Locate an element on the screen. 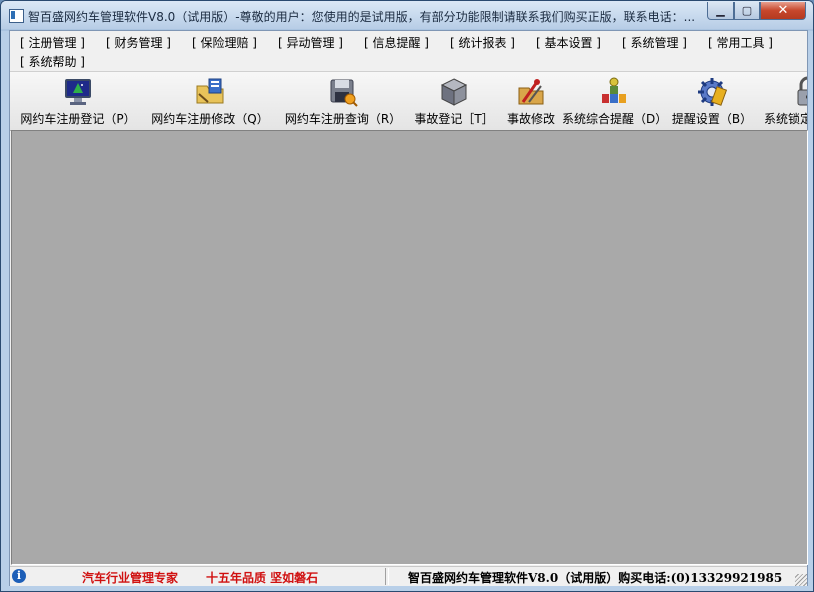  close-button: ✕ is located at coordinates (783, 11).